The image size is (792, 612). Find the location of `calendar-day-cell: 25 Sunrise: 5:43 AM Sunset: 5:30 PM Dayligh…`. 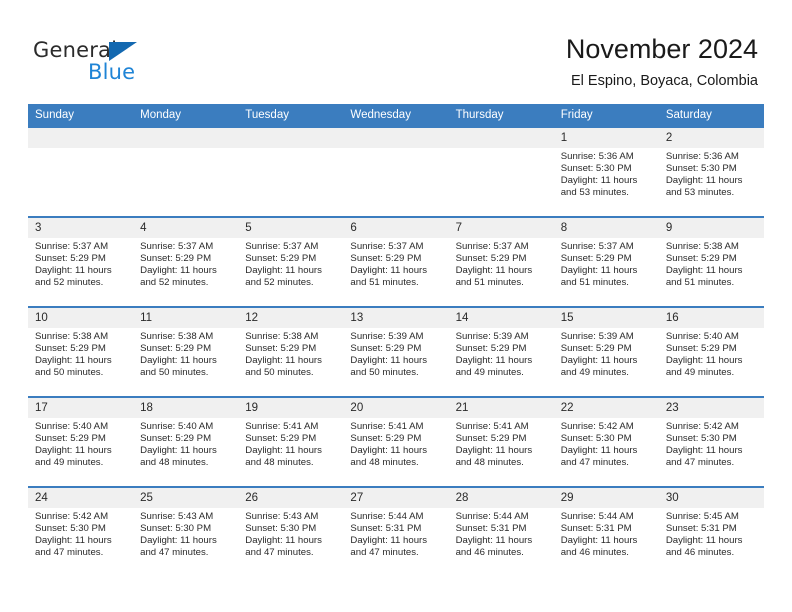

calendar-day-cell: 25 Sunrise: 5:43 AM Sunset: 5:30 PM Dayligh… is located at coordinates (186, 531).